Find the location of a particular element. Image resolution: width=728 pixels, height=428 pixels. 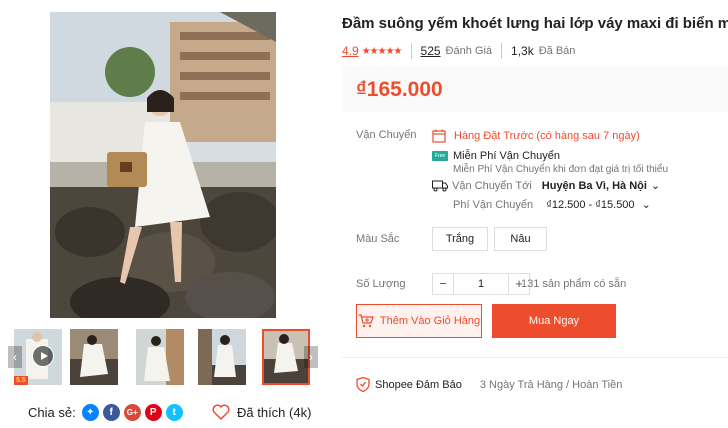

favorite-label: Đã thích (4k) is located at coordinates (274, 412).